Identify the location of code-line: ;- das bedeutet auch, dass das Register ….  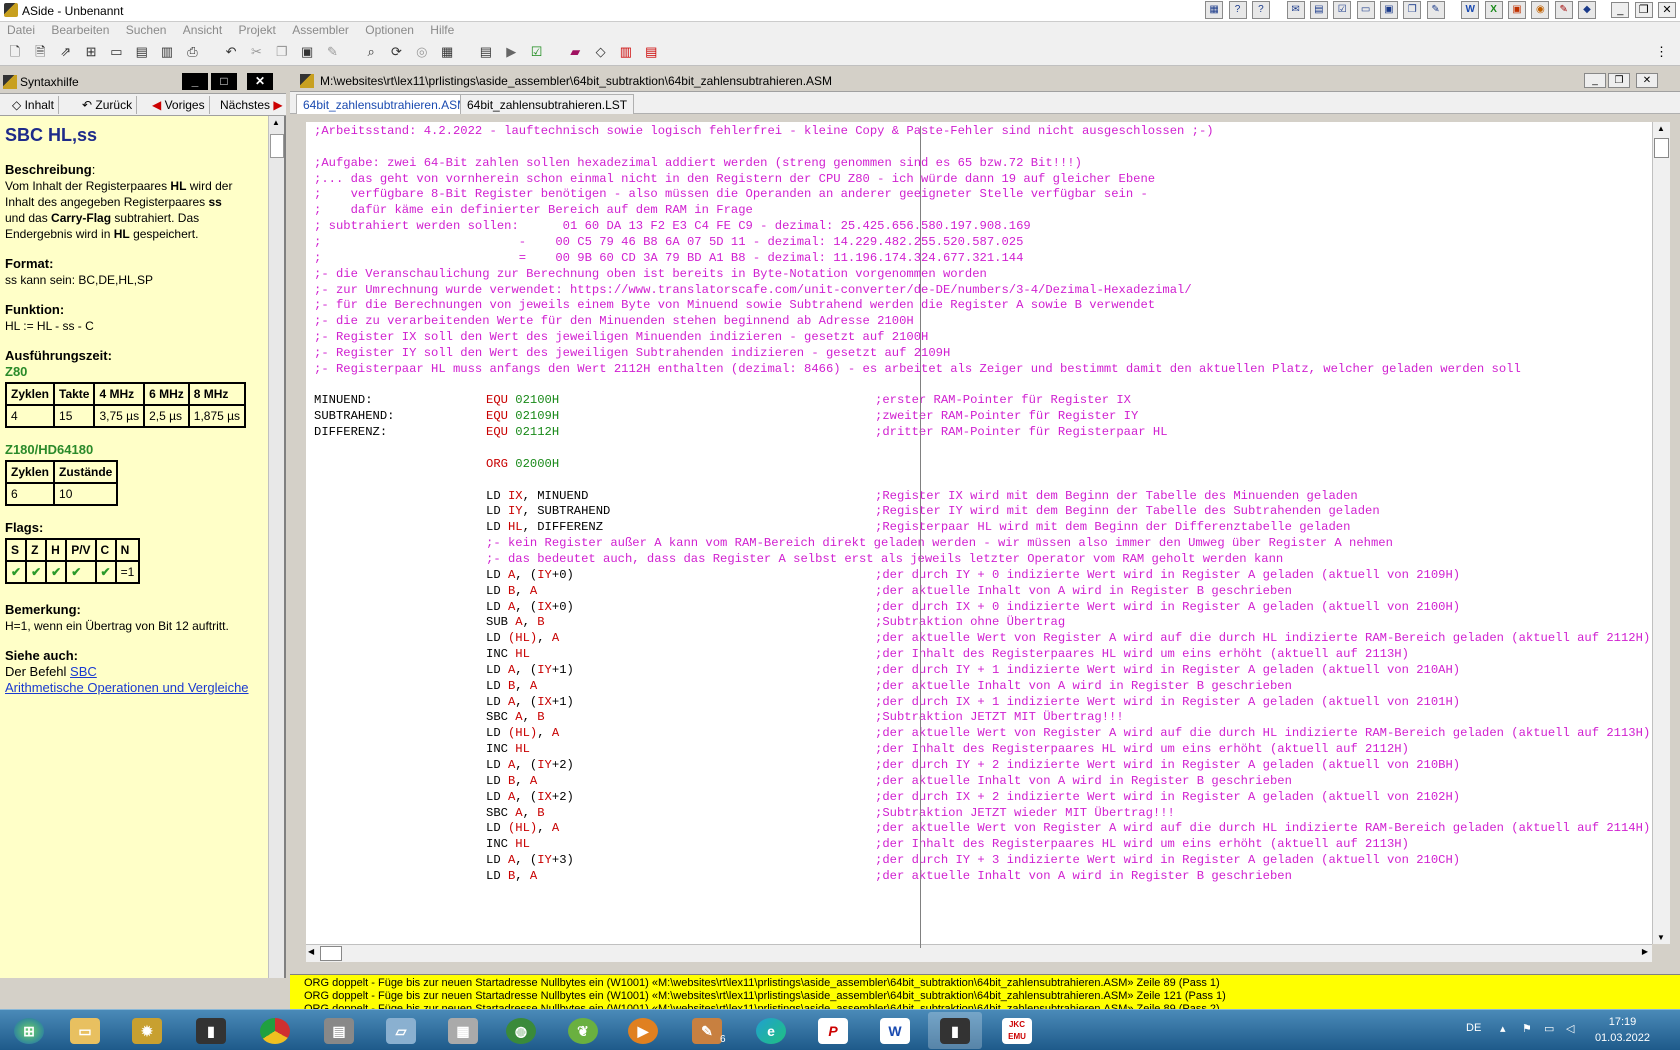
(979, 559).